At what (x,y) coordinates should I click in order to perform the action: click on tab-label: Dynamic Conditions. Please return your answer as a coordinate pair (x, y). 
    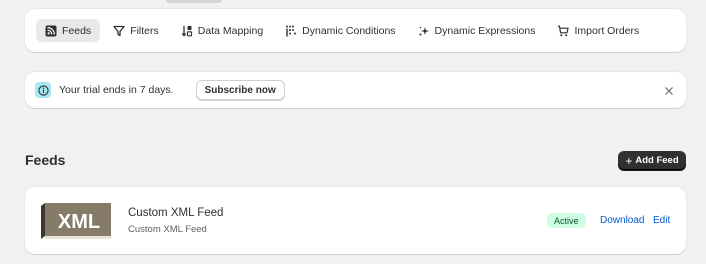
    Looking at the image, I should click on (349, 30).